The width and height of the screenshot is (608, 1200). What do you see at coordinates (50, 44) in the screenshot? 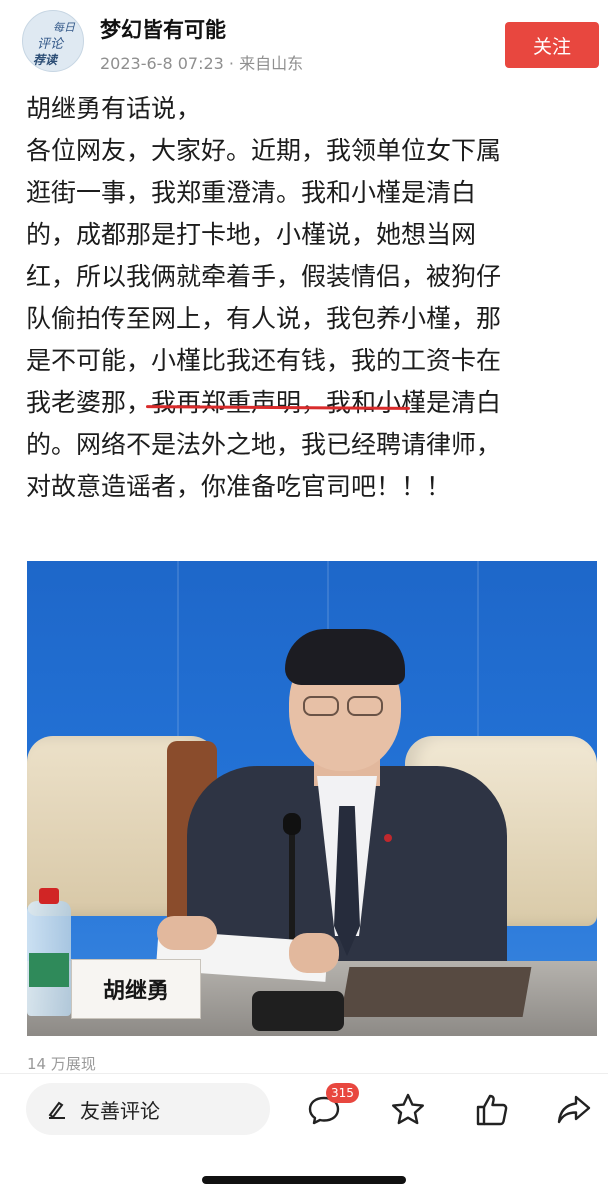
I see `avatar-text-2: 评论` at bounding box center [50, 44].